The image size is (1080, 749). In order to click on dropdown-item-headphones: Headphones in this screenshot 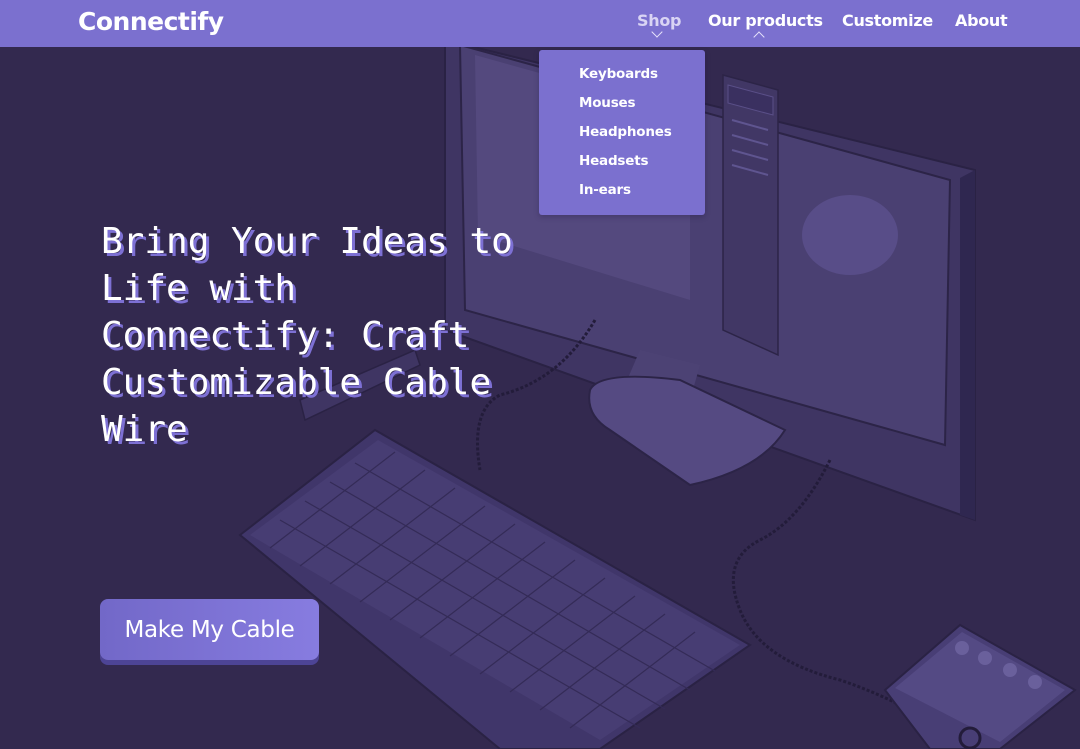, I will do `click(625, 132)`.